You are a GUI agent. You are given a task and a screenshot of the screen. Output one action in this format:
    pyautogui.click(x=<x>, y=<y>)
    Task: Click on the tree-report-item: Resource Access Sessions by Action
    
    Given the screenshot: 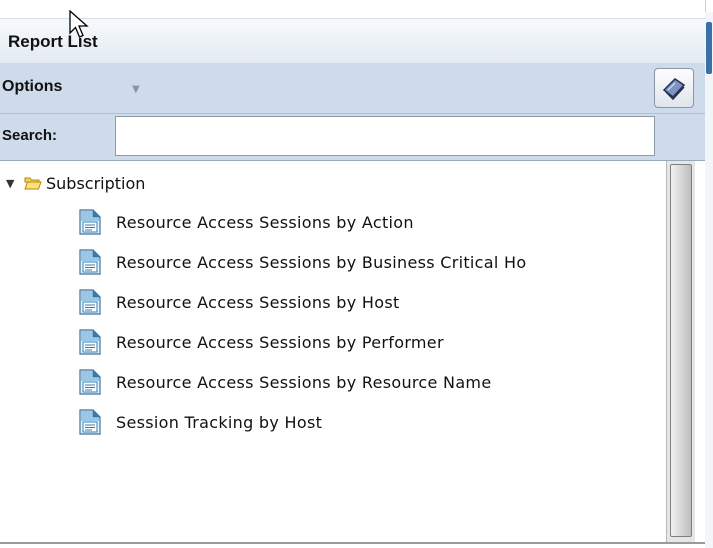 What is the action you would take?
    pyautogui.click(x=246, y=222)
    